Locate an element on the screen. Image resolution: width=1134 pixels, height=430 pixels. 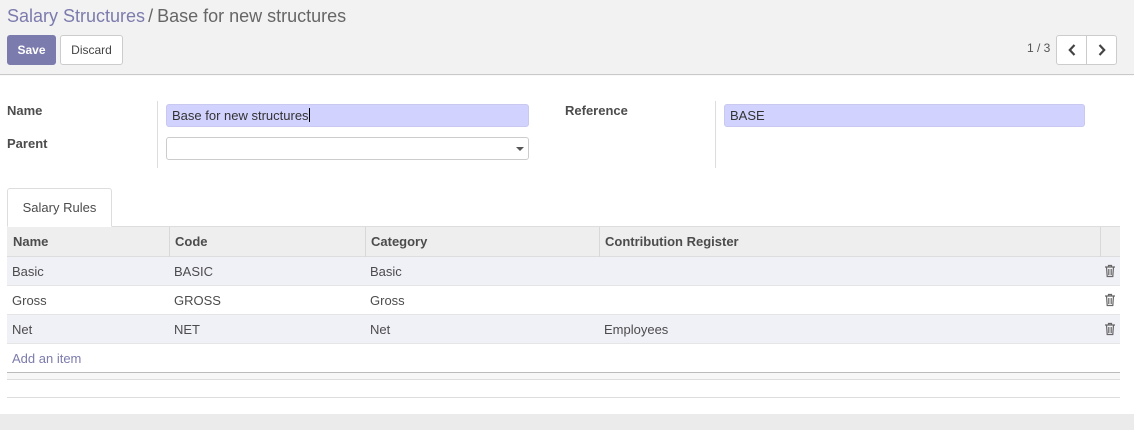
table-header: Name Code Category Contribution Register is located at coordinates (563, 242).